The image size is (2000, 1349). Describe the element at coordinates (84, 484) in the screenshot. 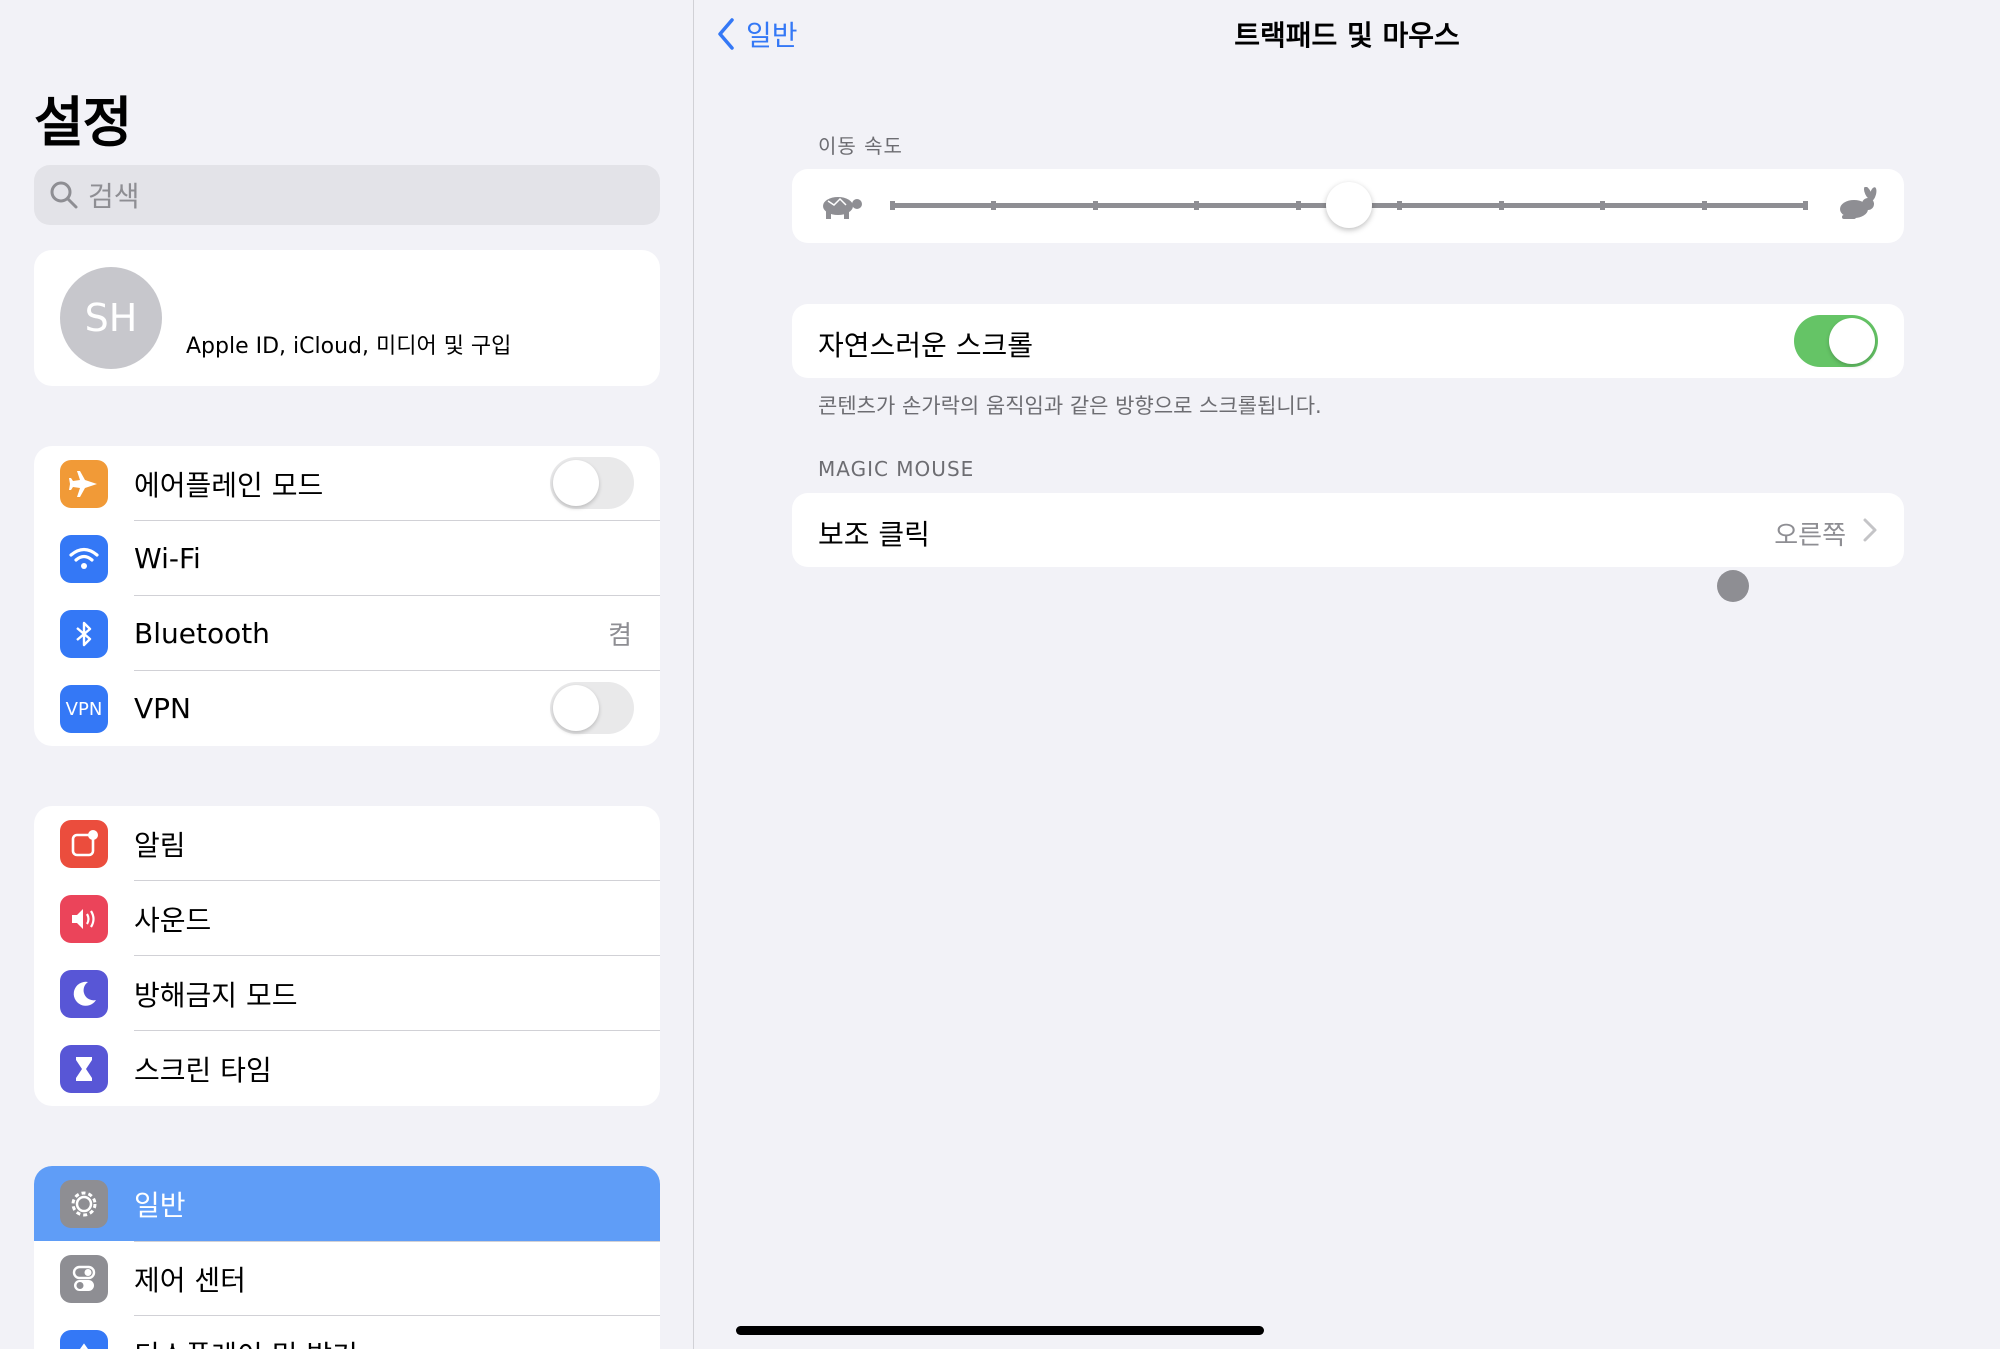

I see `airplane-icon` at that location.